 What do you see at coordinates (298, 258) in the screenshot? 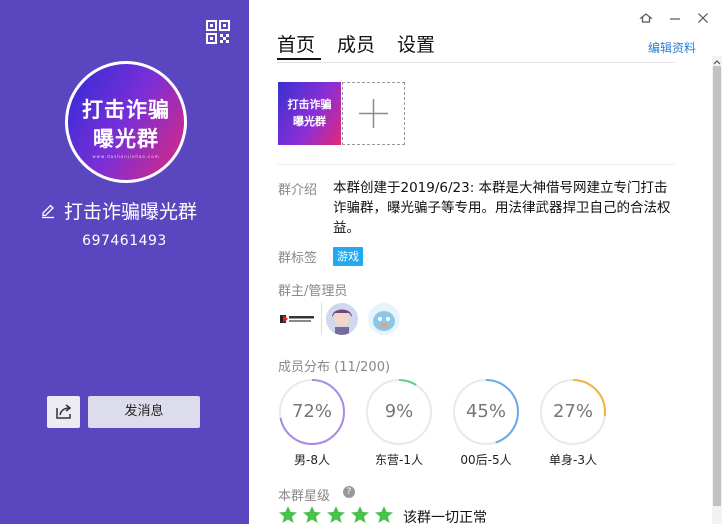
I see `tags-label: 群标签` at bounding box center [298, 258].